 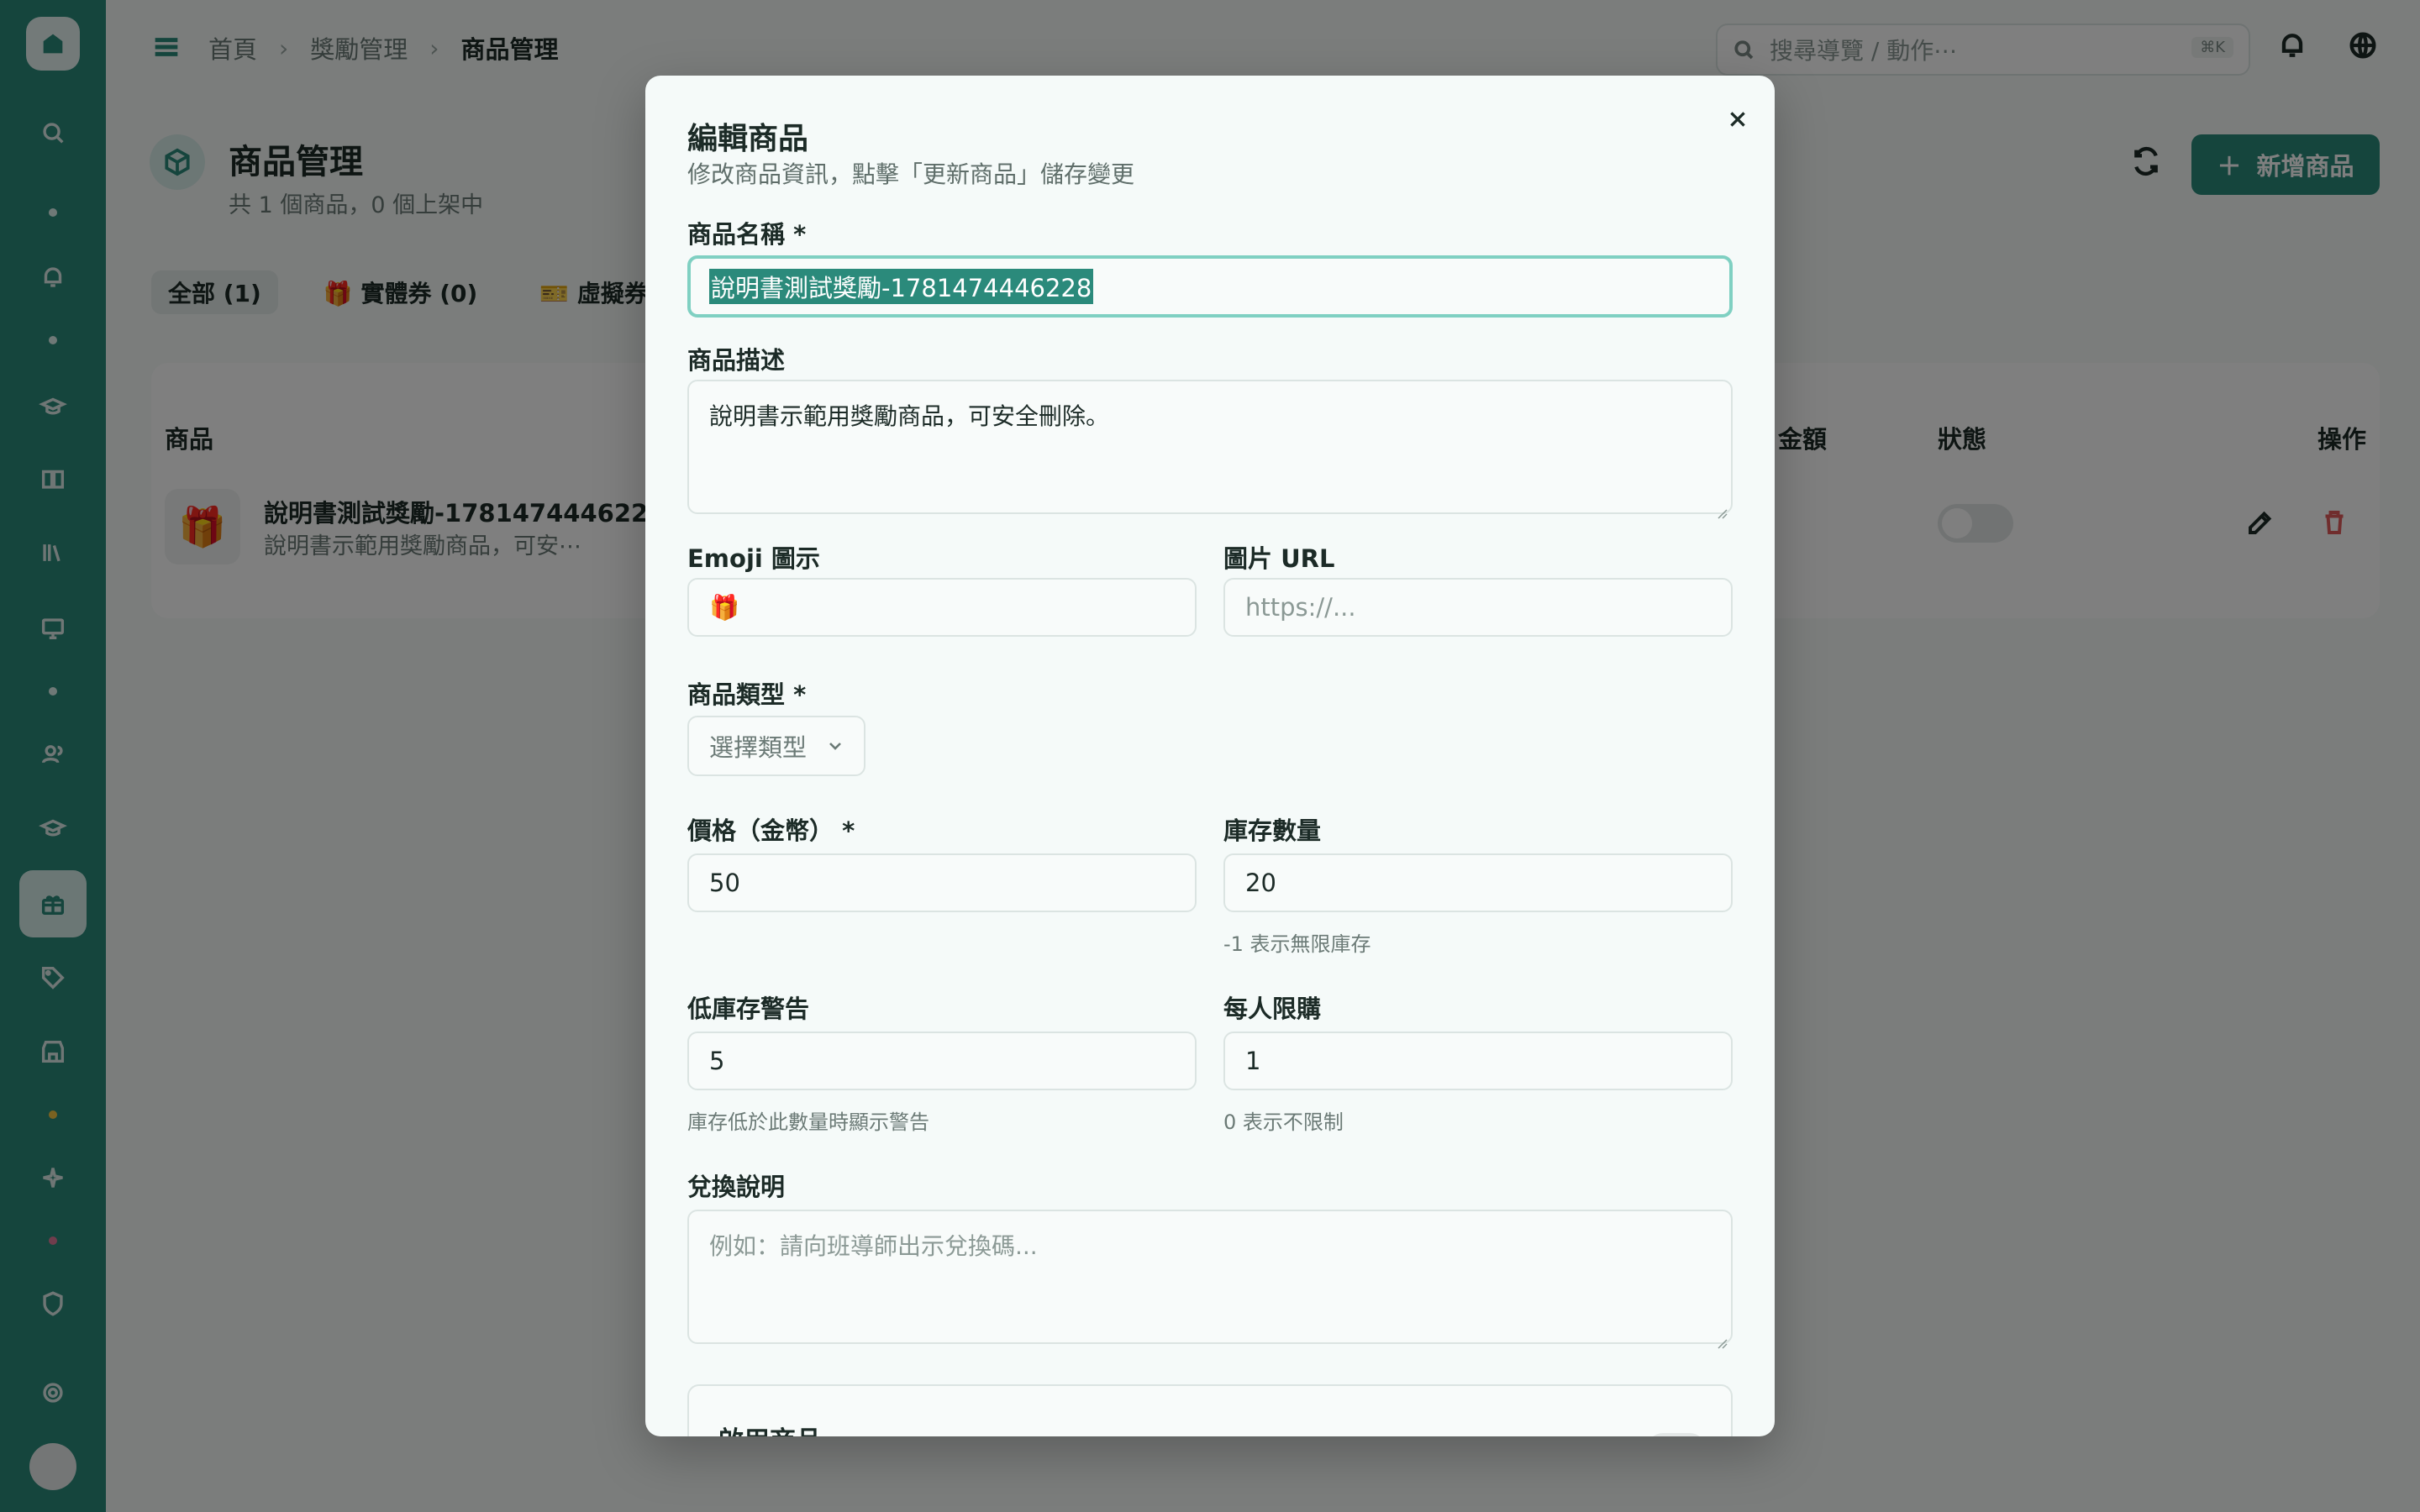 I want to click on low-stock-input: 5, so click(x=942, y=1061).